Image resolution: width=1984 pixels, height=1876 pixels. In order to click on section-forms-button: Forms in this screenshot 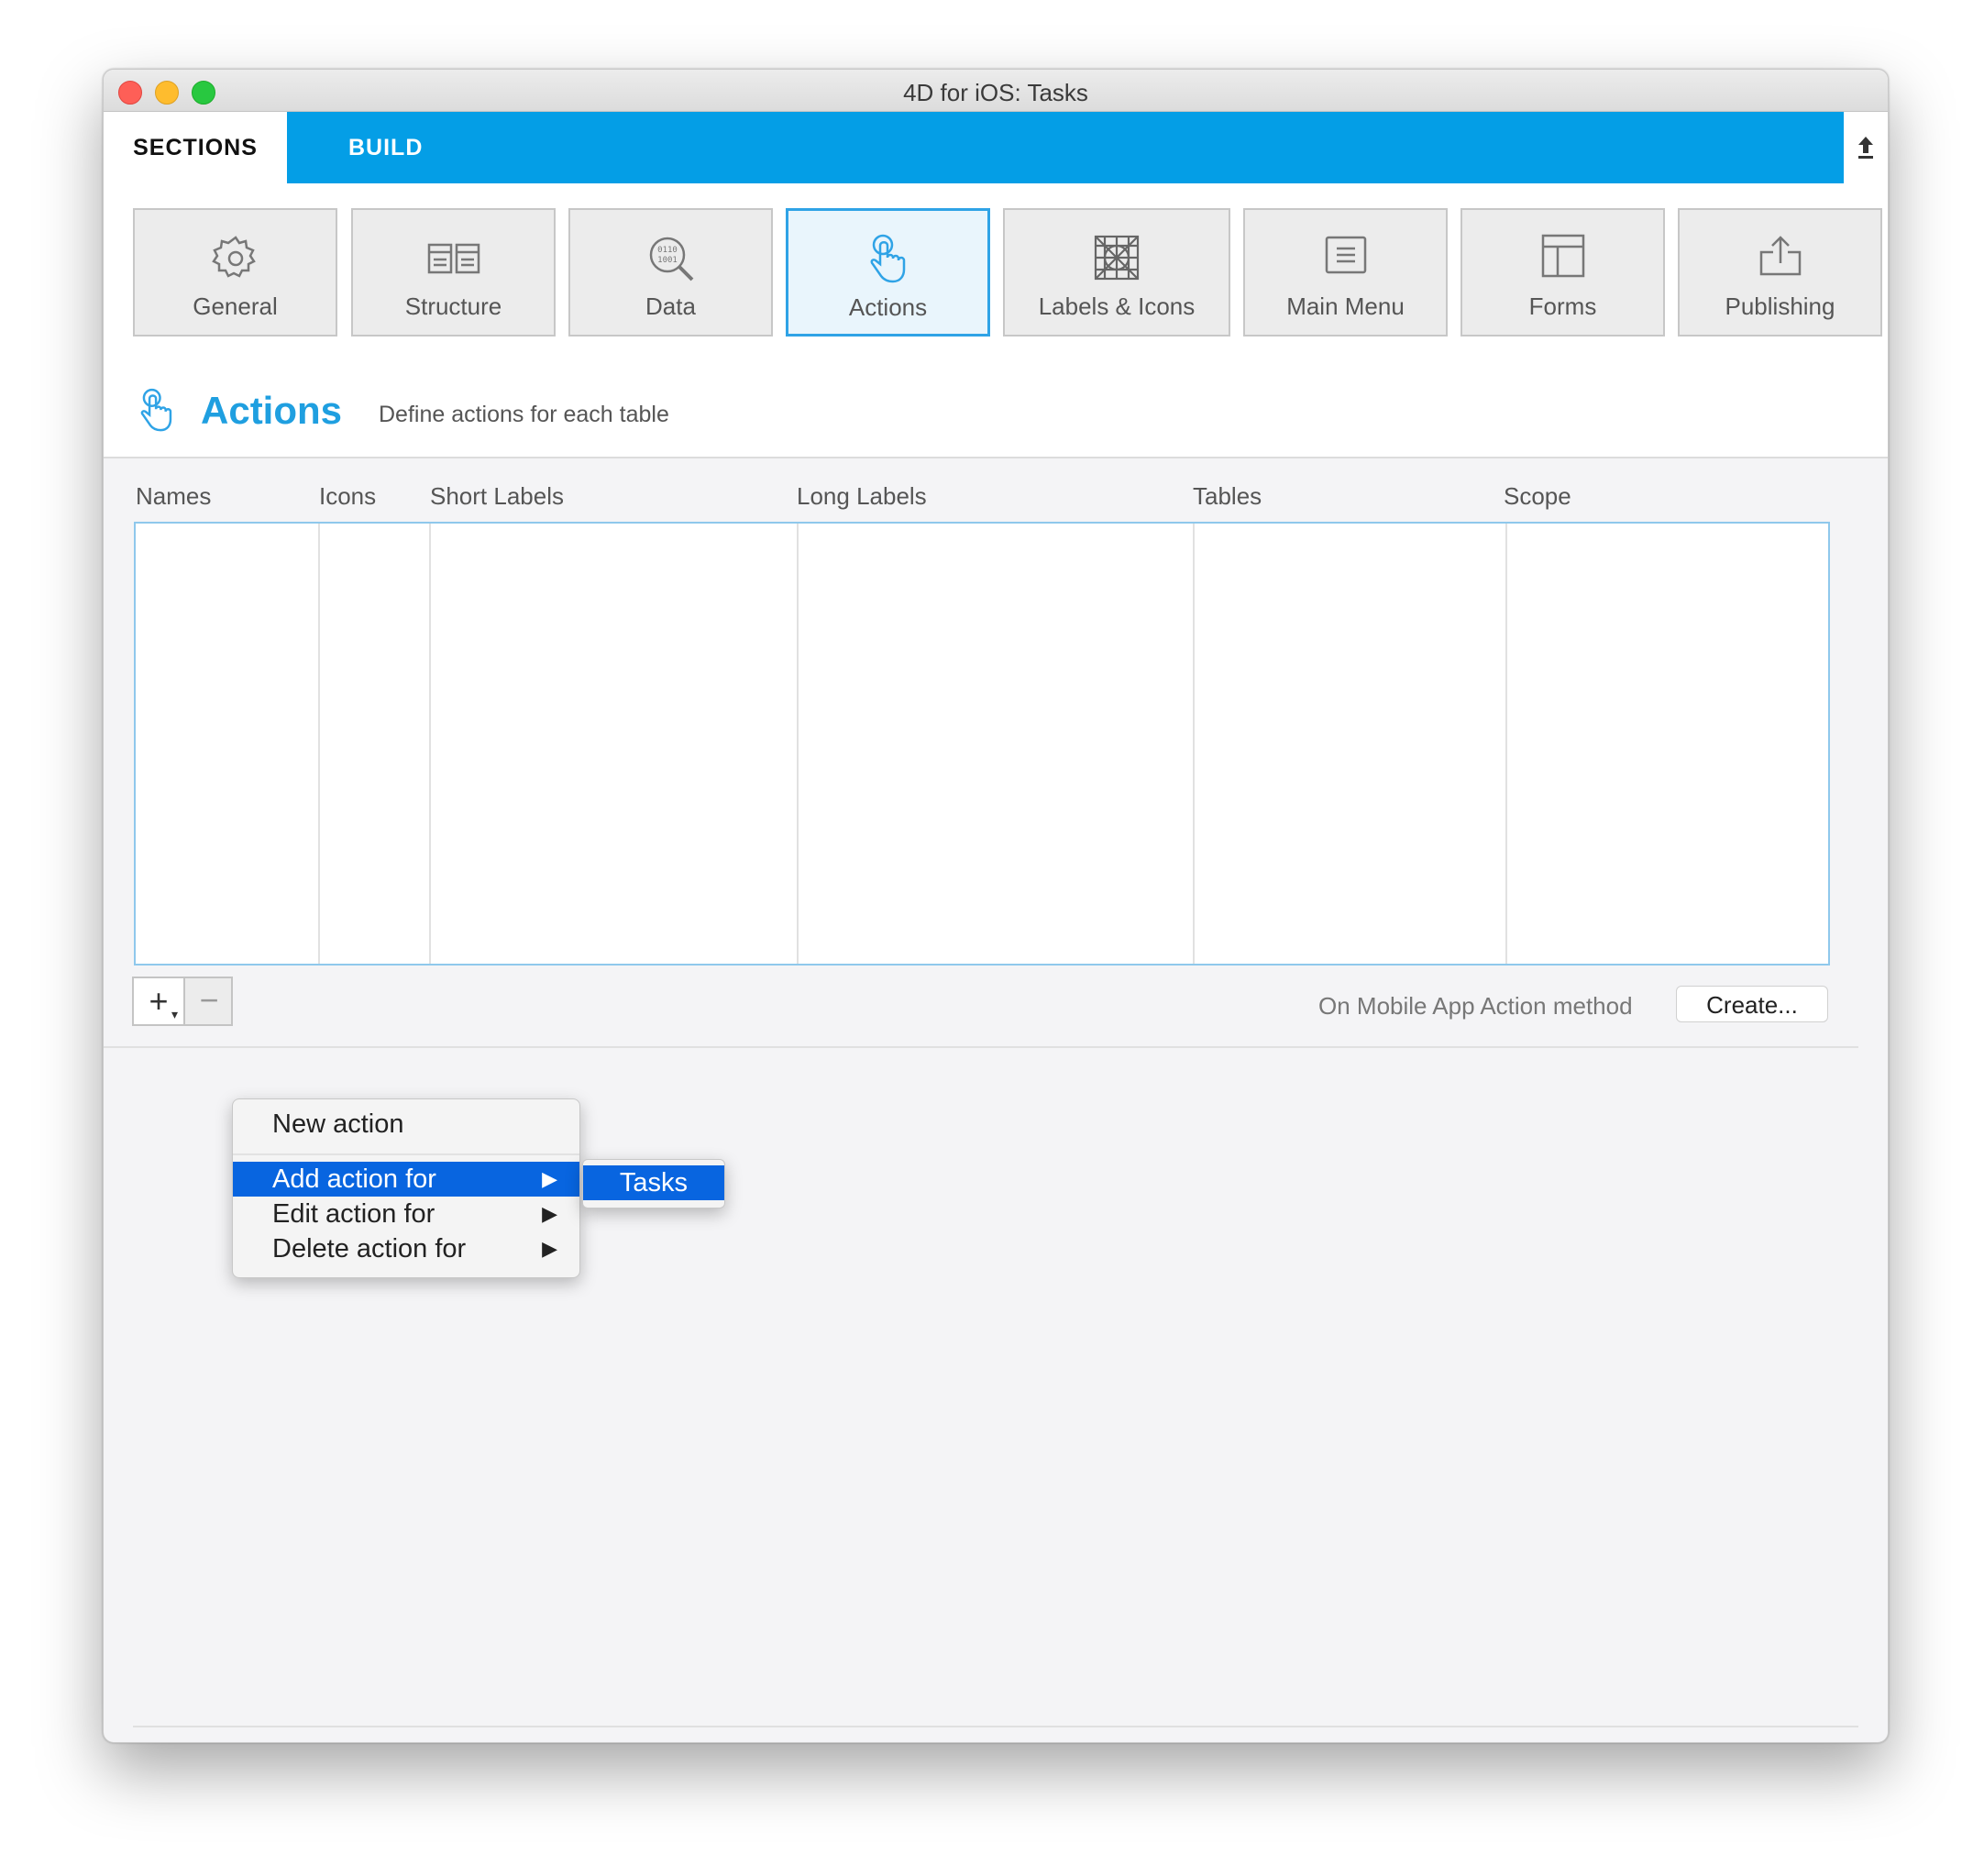, I will do `click(1562, 272)`.